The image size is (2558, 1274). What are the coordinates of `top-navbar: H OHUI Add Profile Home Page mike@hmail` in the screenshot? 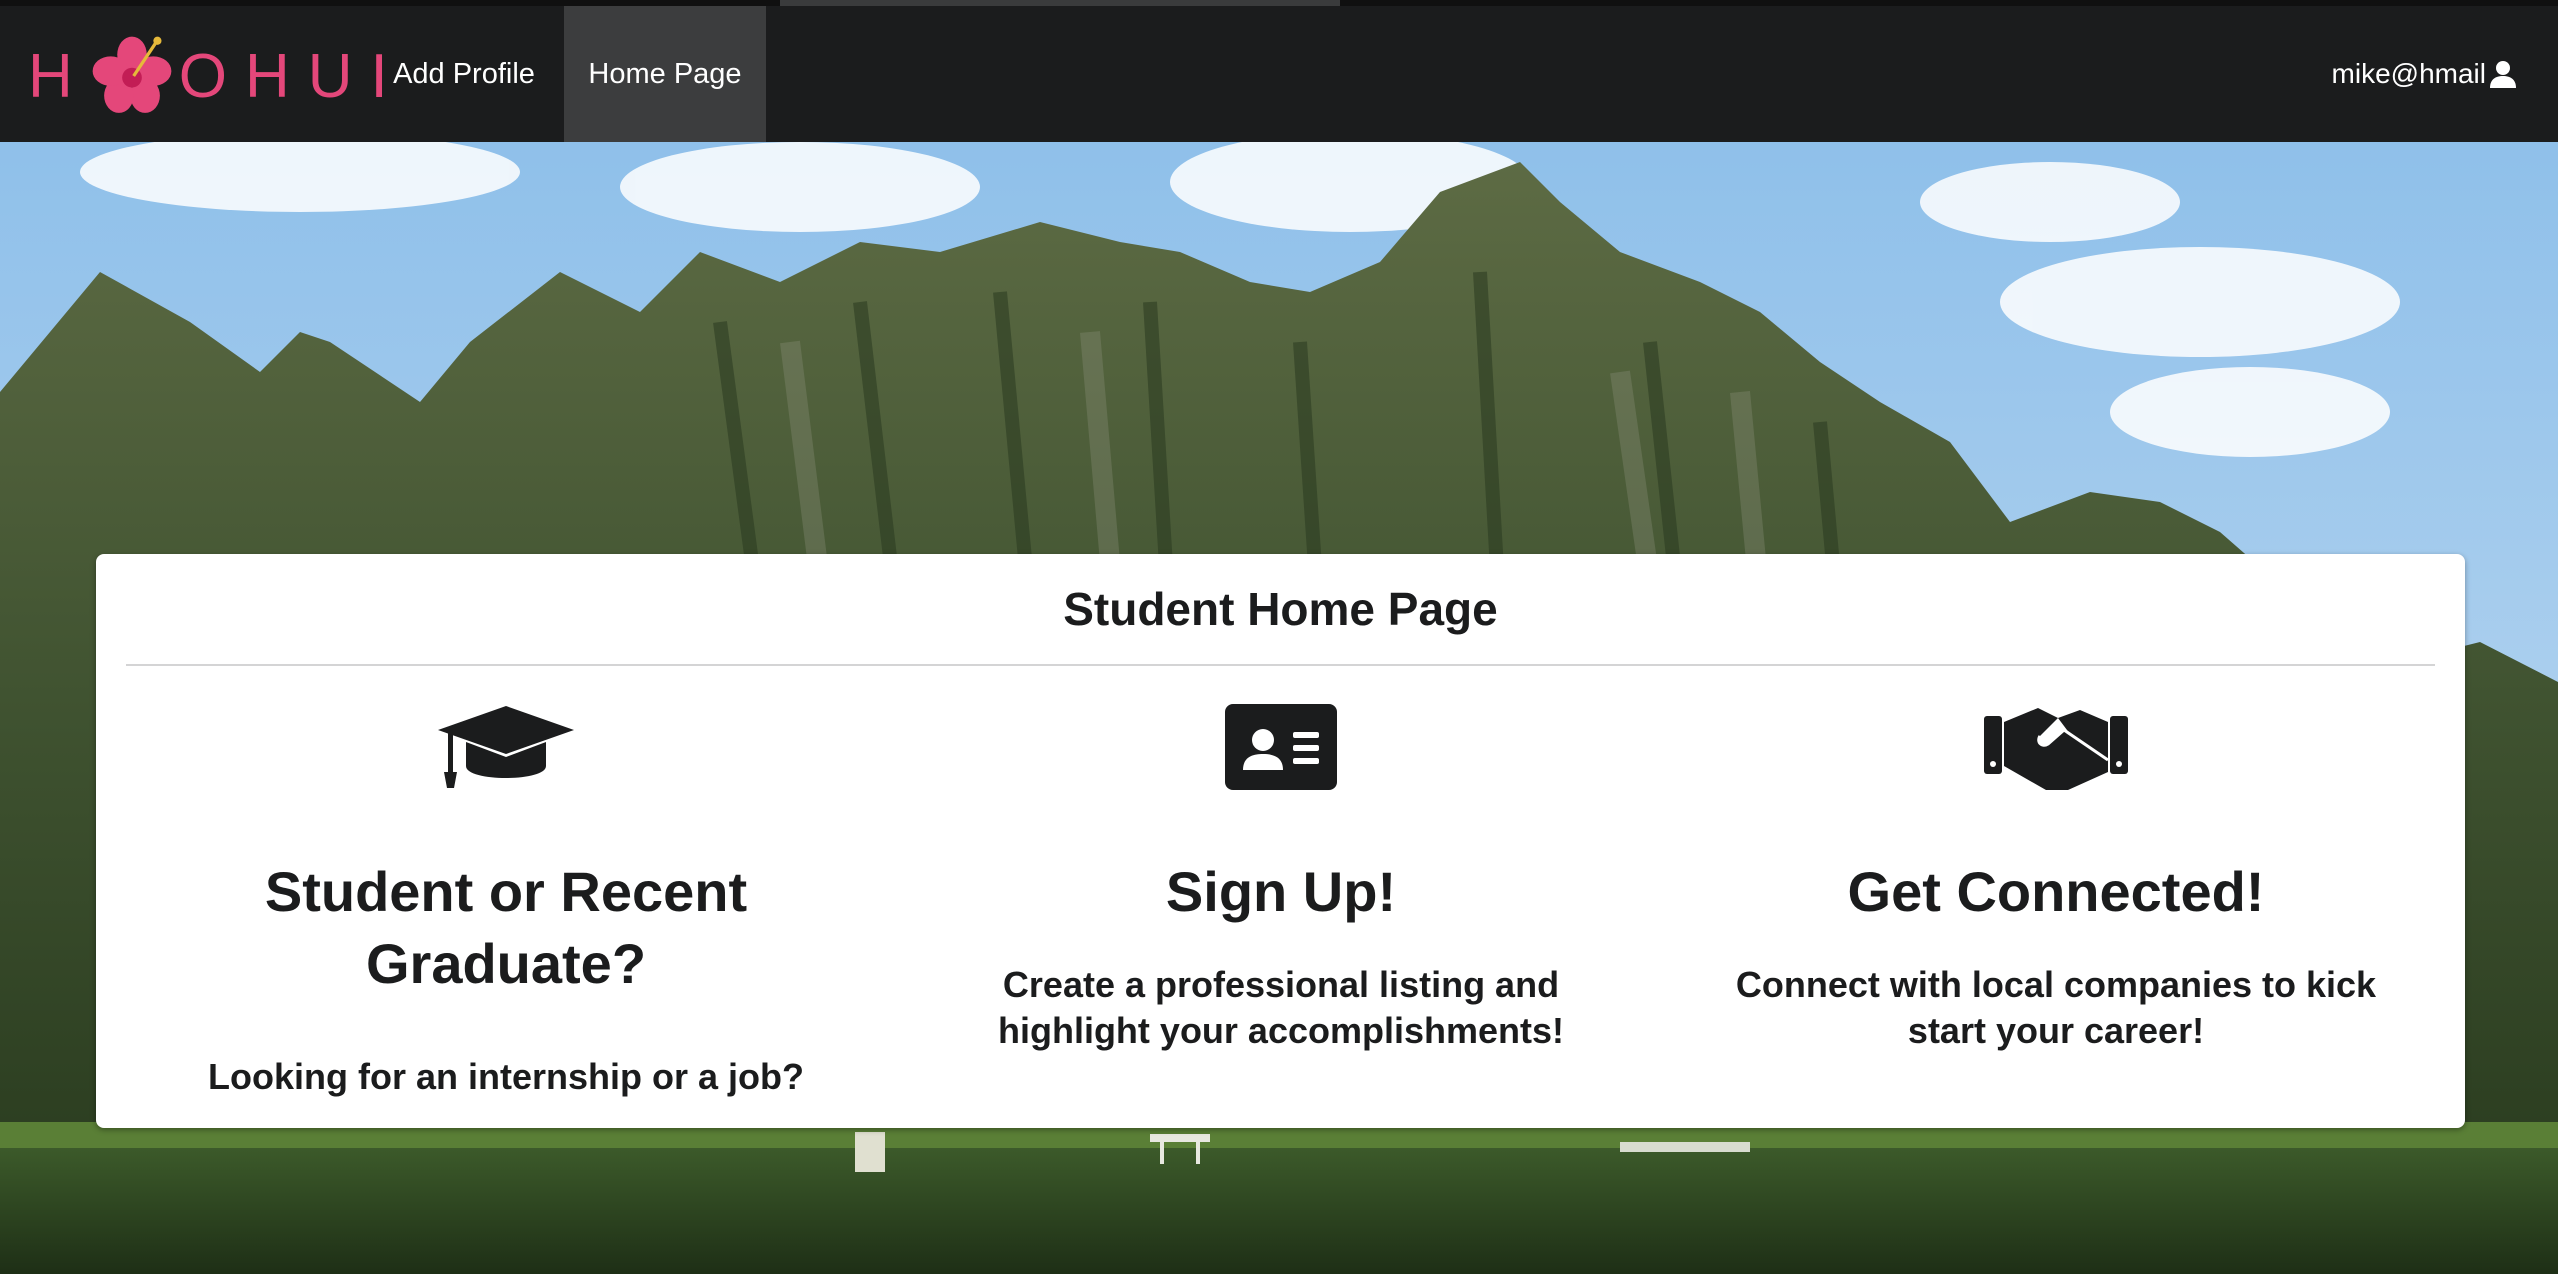 It's located at (1279, 71).